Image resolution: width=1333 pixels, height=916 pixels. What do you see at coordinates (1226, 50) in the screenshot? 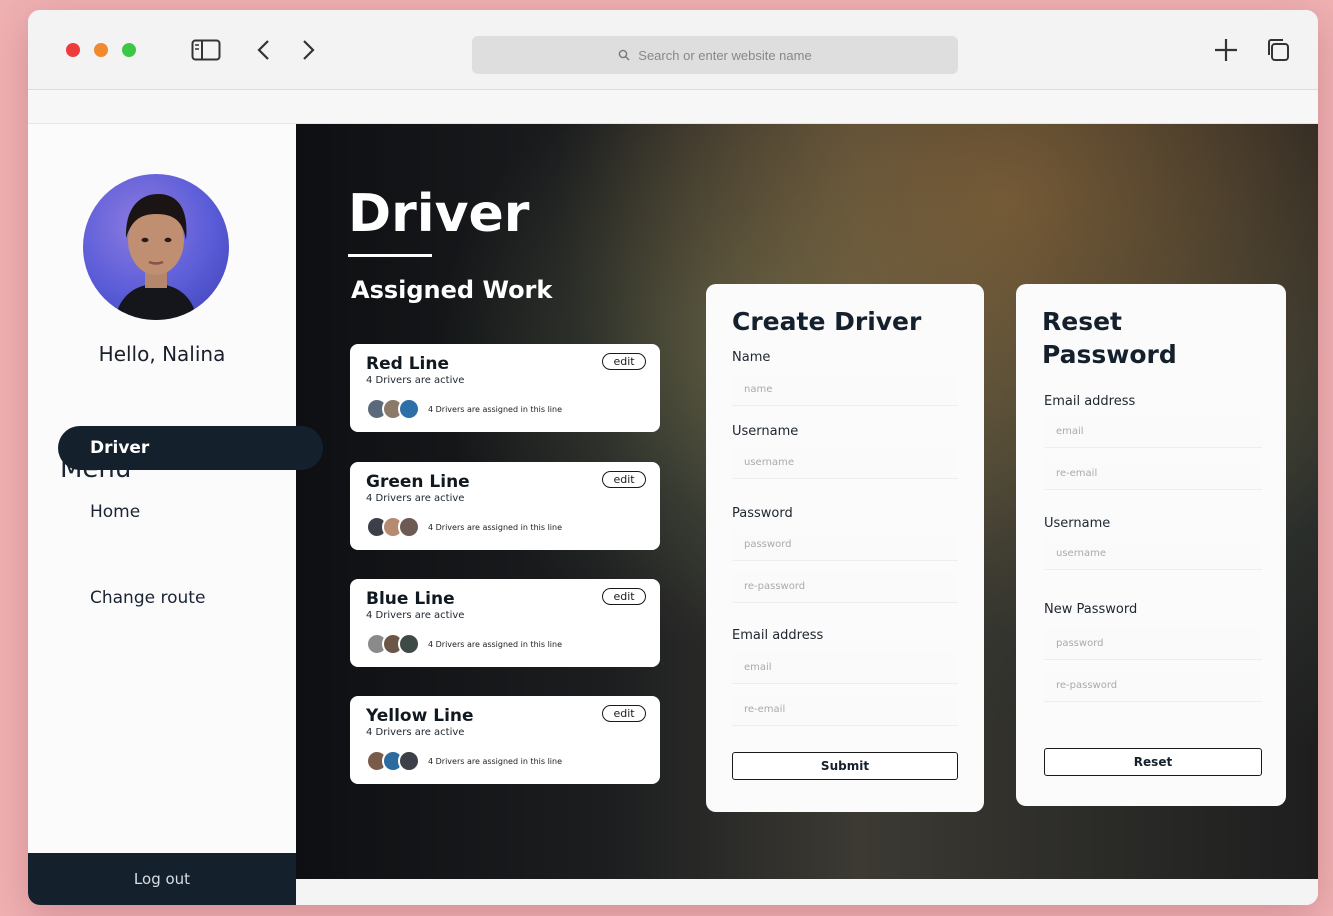
I see `new-tab-plus-icon` at bounding box center [1226, 50].